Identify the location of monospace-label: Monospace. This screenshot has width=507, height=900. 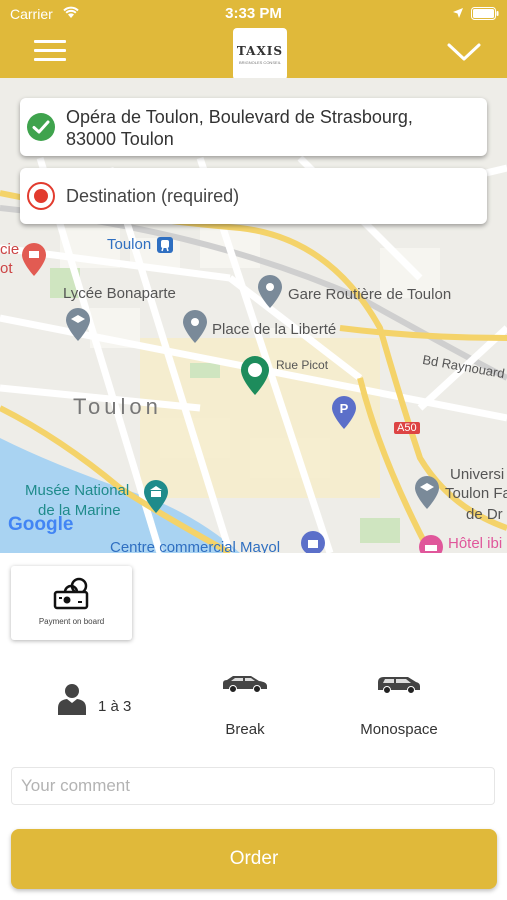
(399, 729).